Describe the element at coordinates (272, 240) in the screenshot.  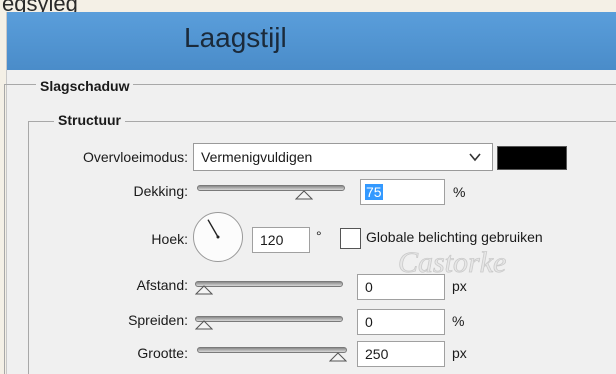
I see `angle-value: 120` at that location.